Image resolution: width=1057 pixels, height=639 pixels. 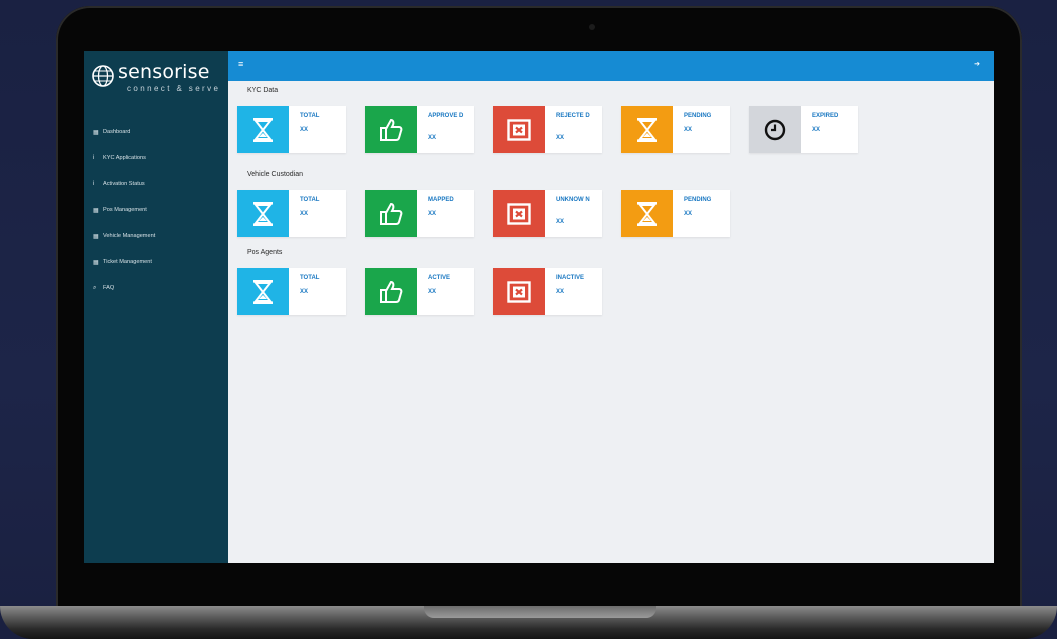 I want to click on vehicle-total-card: TOTAL XX, so click(x=291, y=213).